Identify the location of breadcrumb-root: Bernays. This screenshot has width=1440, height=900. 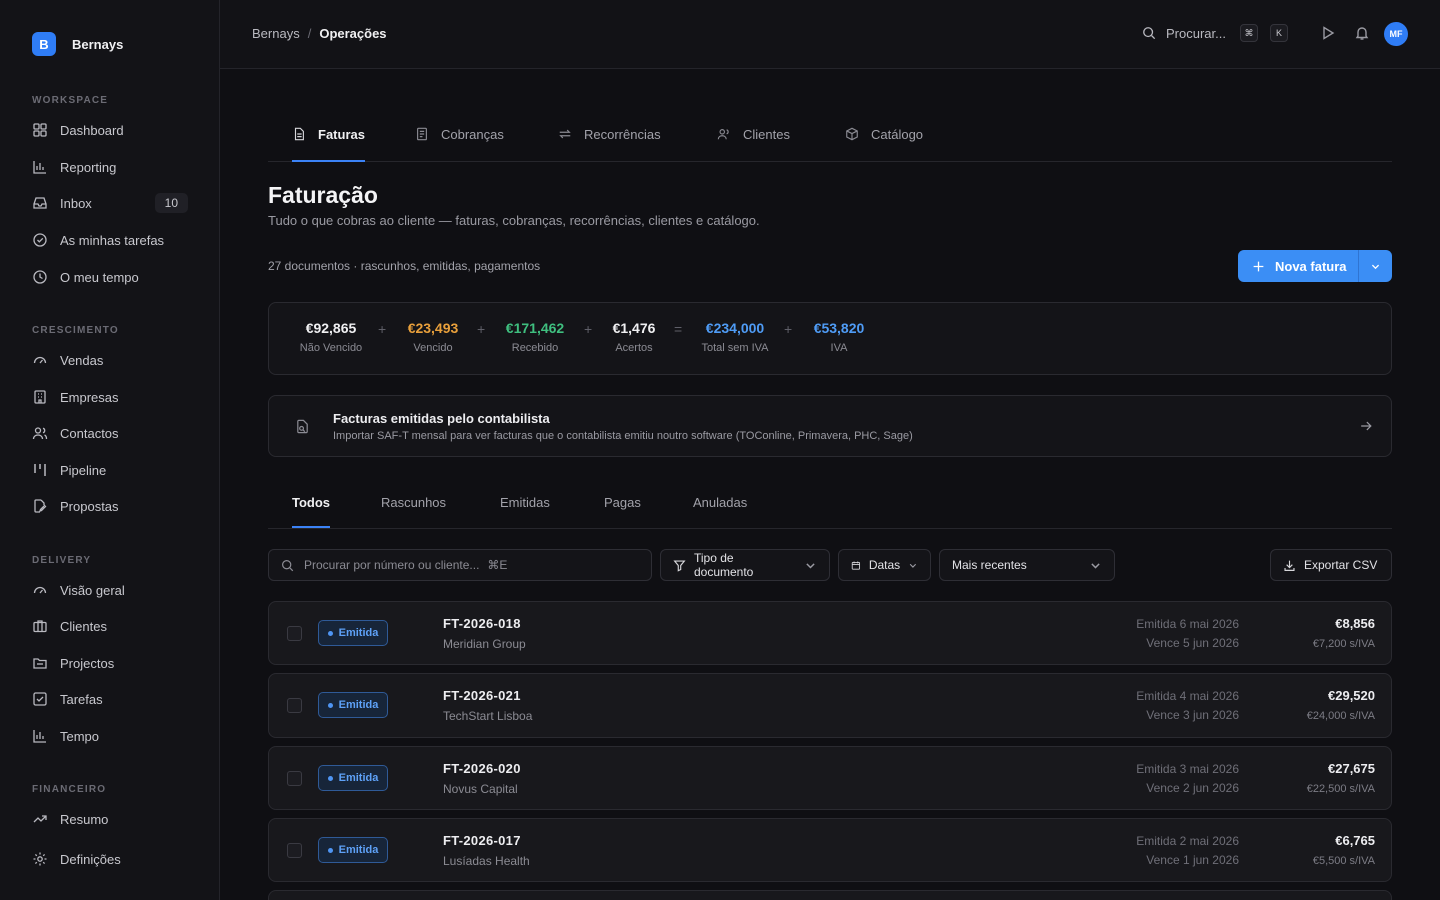
(276, 33).